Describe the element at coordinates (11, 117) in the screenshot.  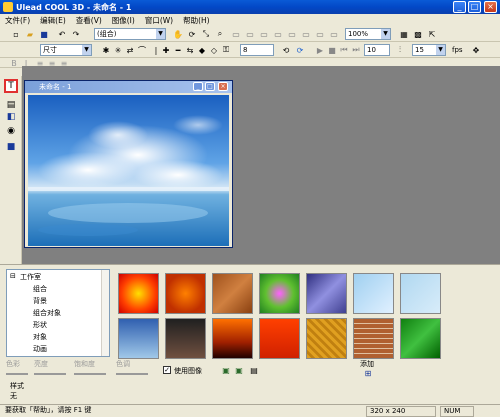
I see `geometry-icon: ◧` at that location.